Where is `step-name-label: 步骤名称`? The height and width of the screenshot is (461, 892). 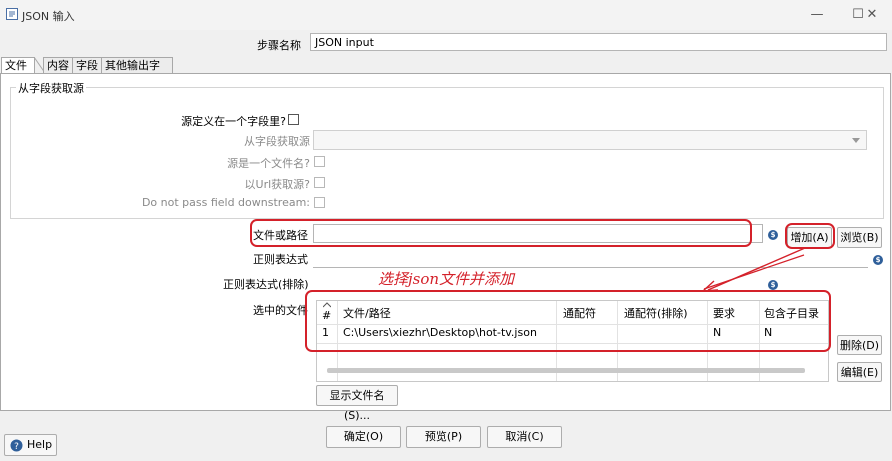 step-name-label: 步骤名称 is located at coordinates (279, 45).